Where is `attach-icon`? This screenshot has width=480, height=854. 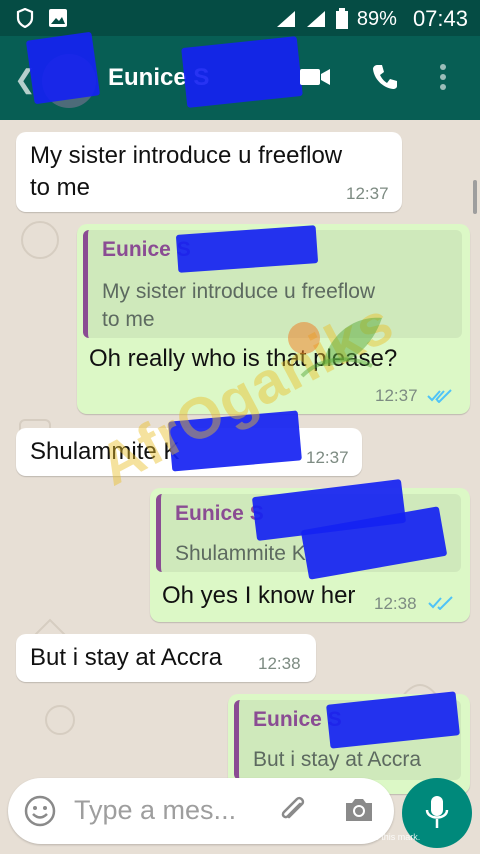 attach-icon is located at coordinates (293, 811).